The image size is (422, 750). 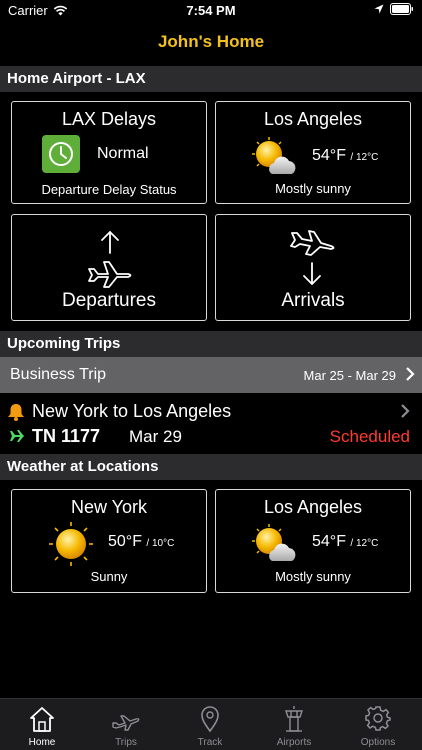 I want to click on flight-plane-icon, so click(x=17, y=436).